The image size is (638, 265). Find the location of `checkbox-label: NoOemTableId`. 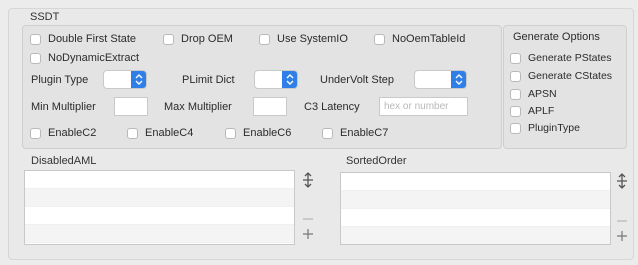

checkbox-label: NoOemTableId is located at coordinates (429, 39).